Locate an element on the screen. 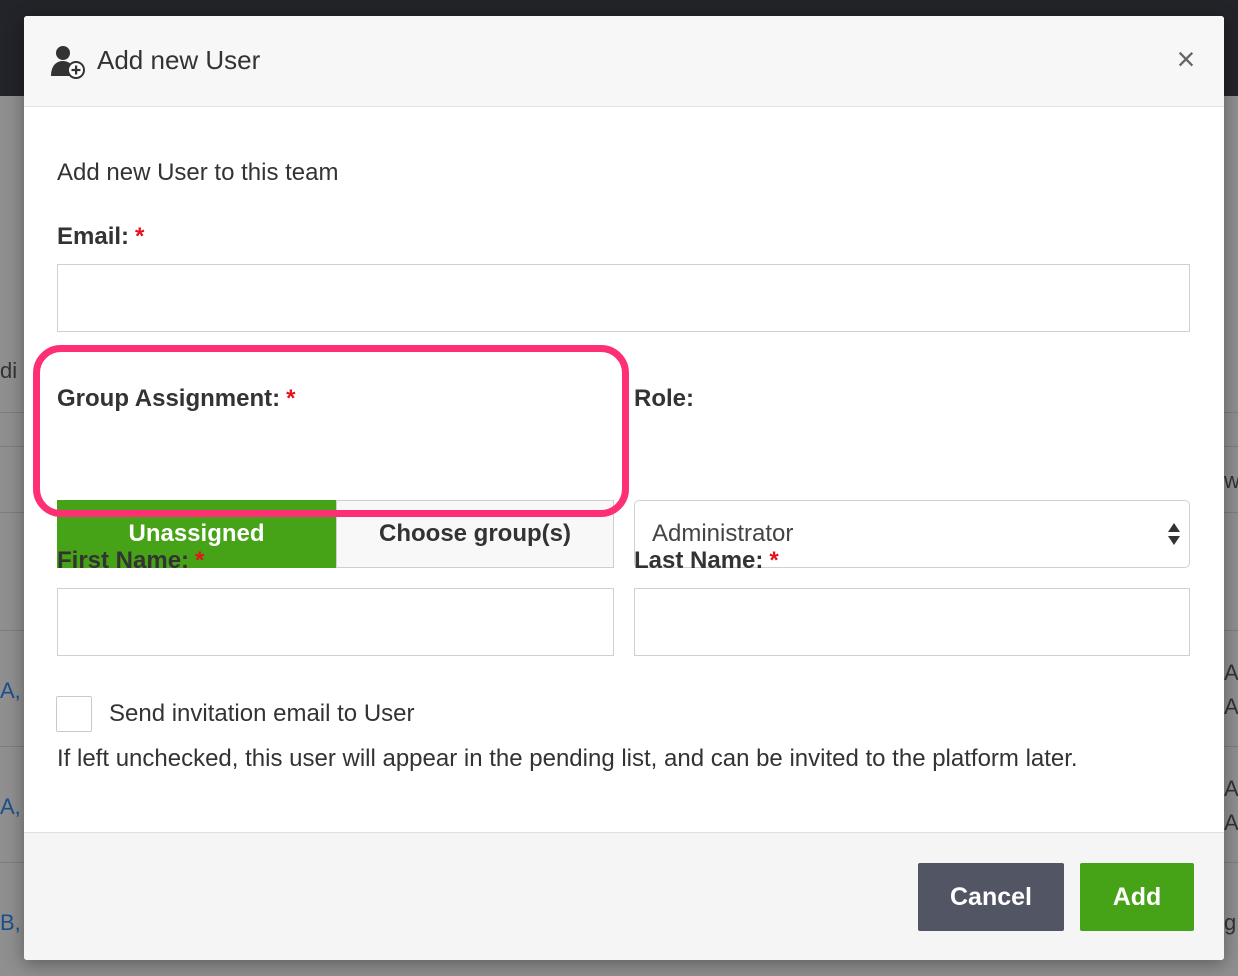 This screenshot has height=976, width=1238. modal-title: Add new User is located at coordinates (179, 60).